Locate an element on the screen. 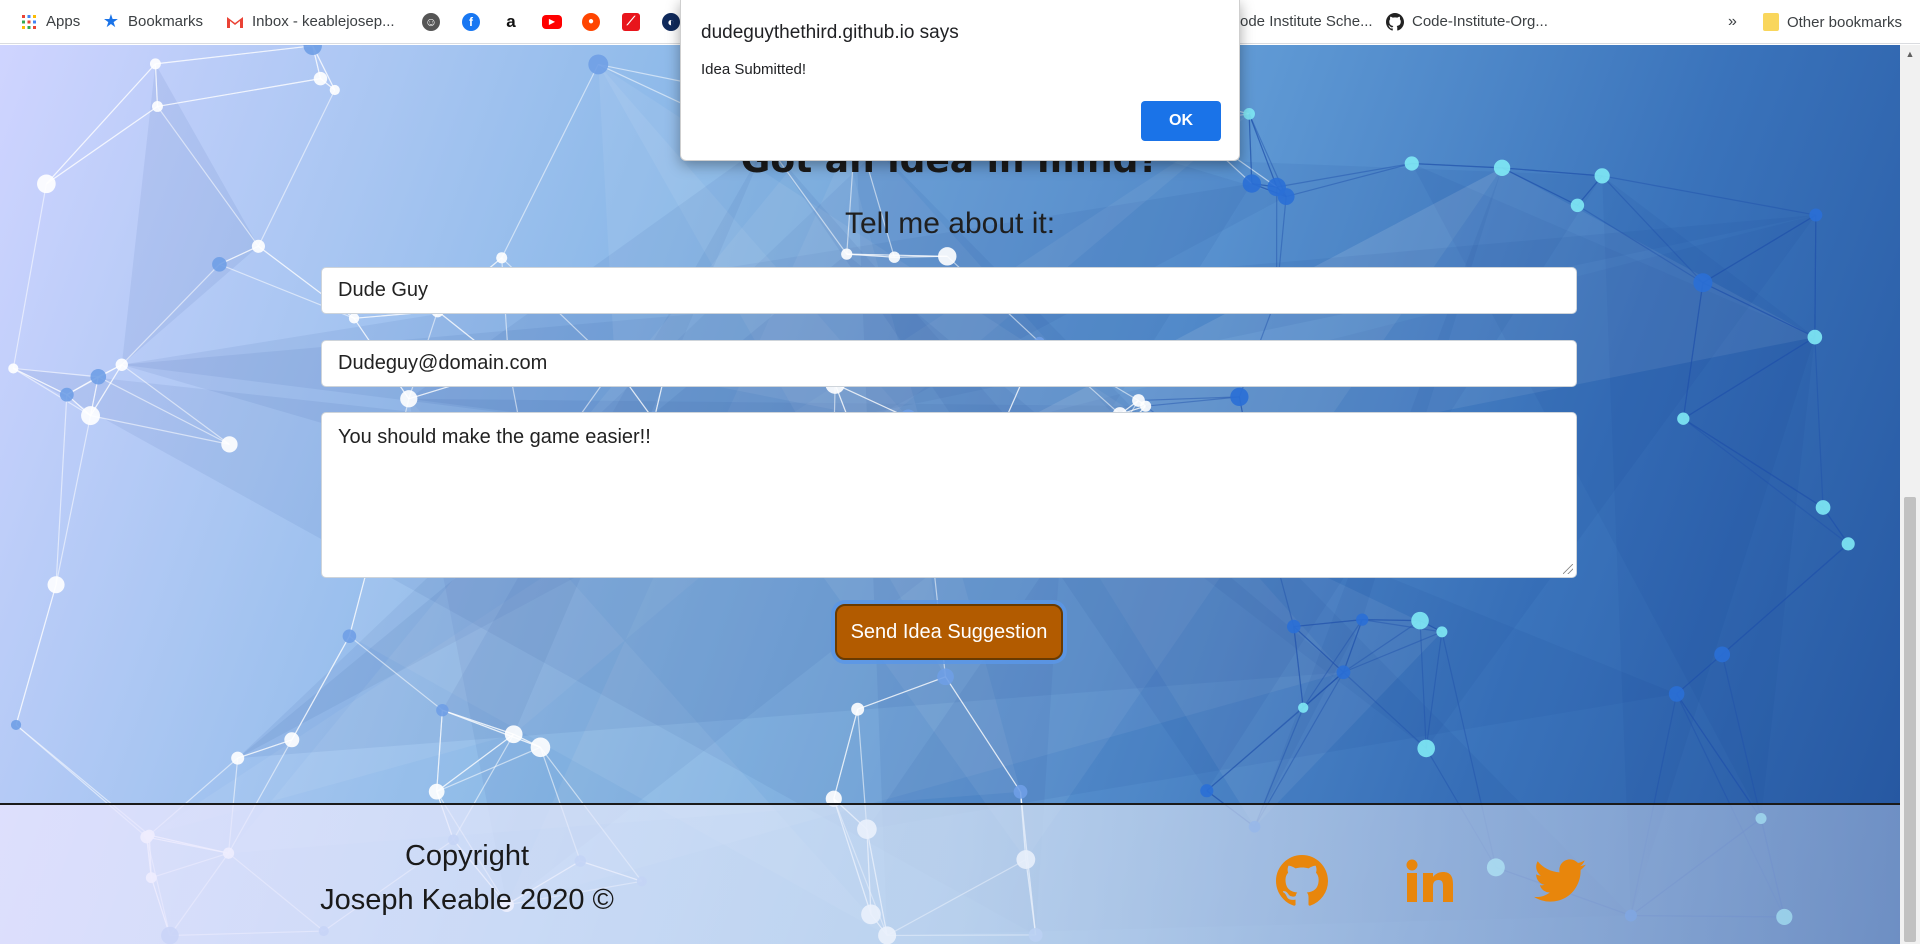 This screenshot has width=1920, height=944. github-link is located at coordinates (1302, 881).